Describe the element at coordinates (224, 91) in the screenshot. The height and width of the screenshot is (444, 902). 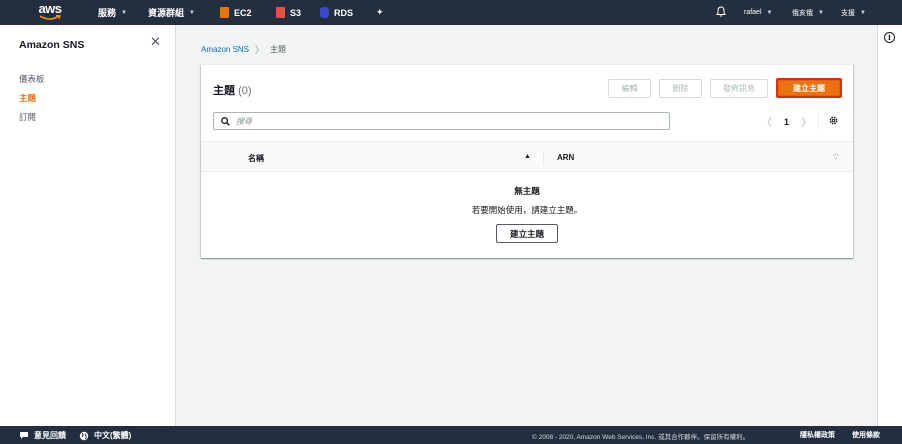
I see `panel-title-text: 主題` at that location.